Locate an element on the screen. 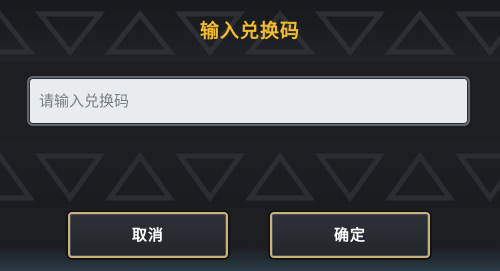  cancel-button: 取消 is located at coordinates (148, 235).